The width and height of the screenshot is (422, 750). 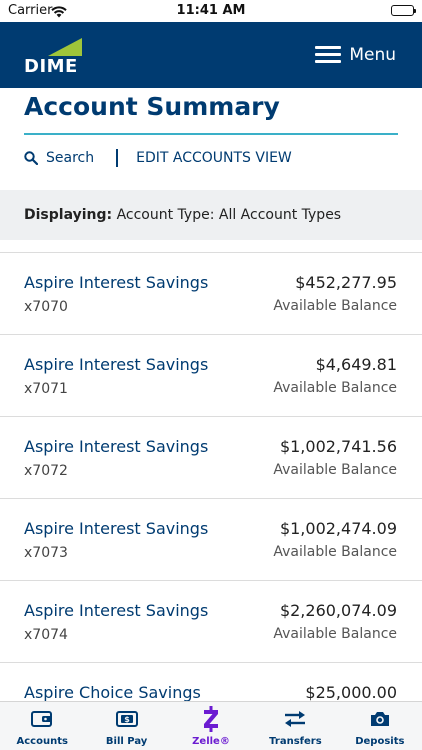 I want to click on tab-label: Zelle®, so click(x=211, y=741).